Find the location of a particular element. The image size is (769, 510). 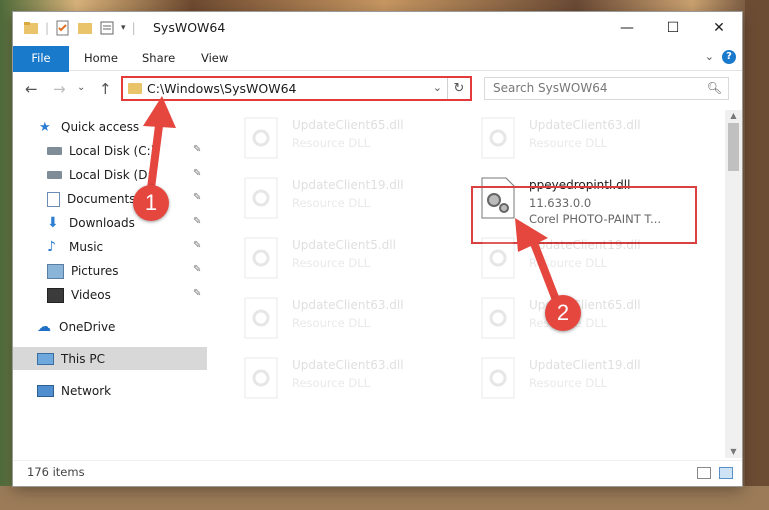

close-button: ✕ is located at coordinates (719, 28).